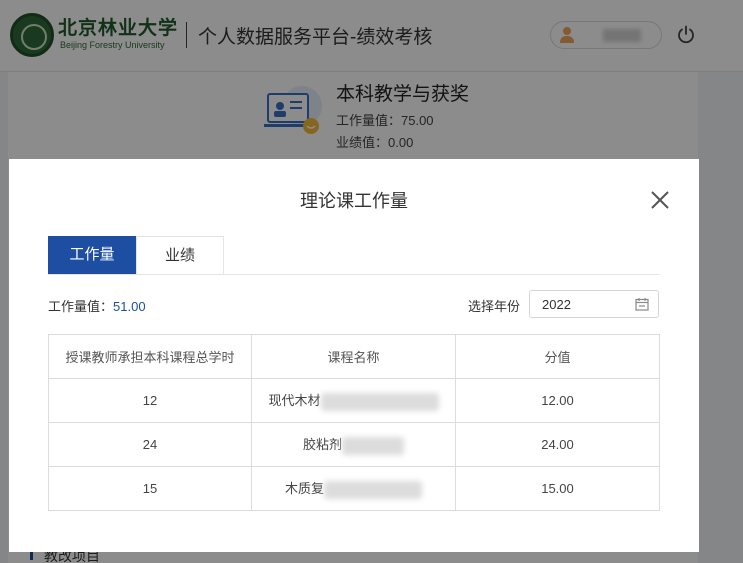 The image size is (743, 563). Describe the element at coordinates (150, 356) in the screenshot. I see `column-header-hours: 授课教师承担本科课程总学时` at that location.